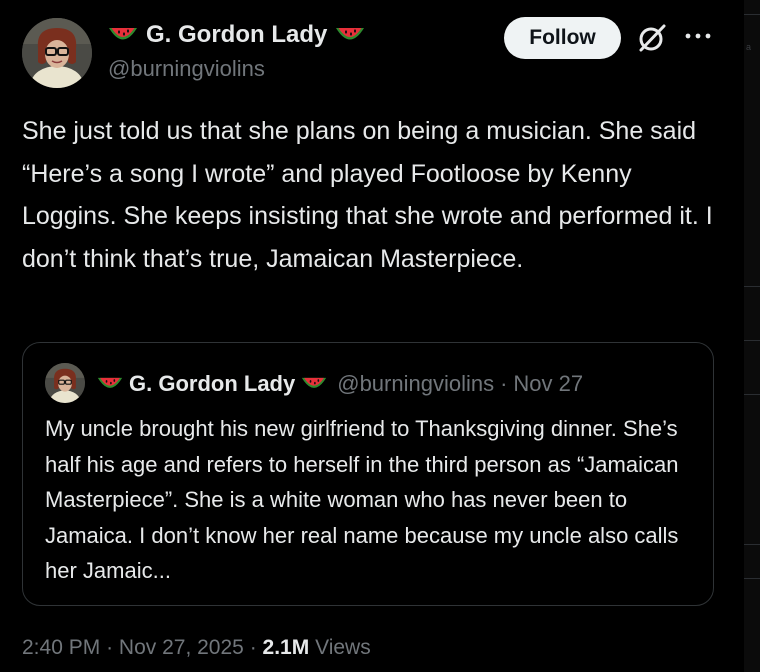  I want to click on more-icon, so click(698, 36).